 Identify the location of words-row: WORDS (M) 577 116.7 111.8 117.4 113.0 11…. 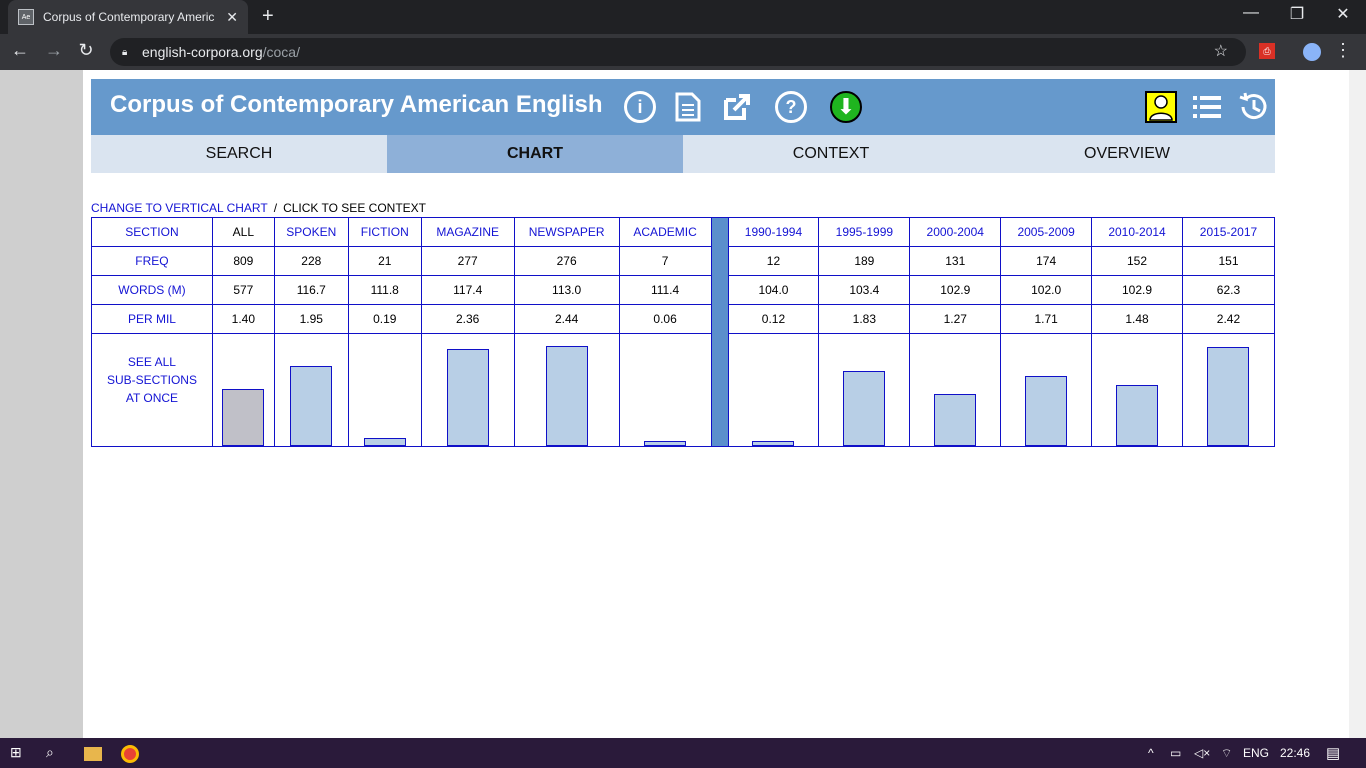
(683, 290).